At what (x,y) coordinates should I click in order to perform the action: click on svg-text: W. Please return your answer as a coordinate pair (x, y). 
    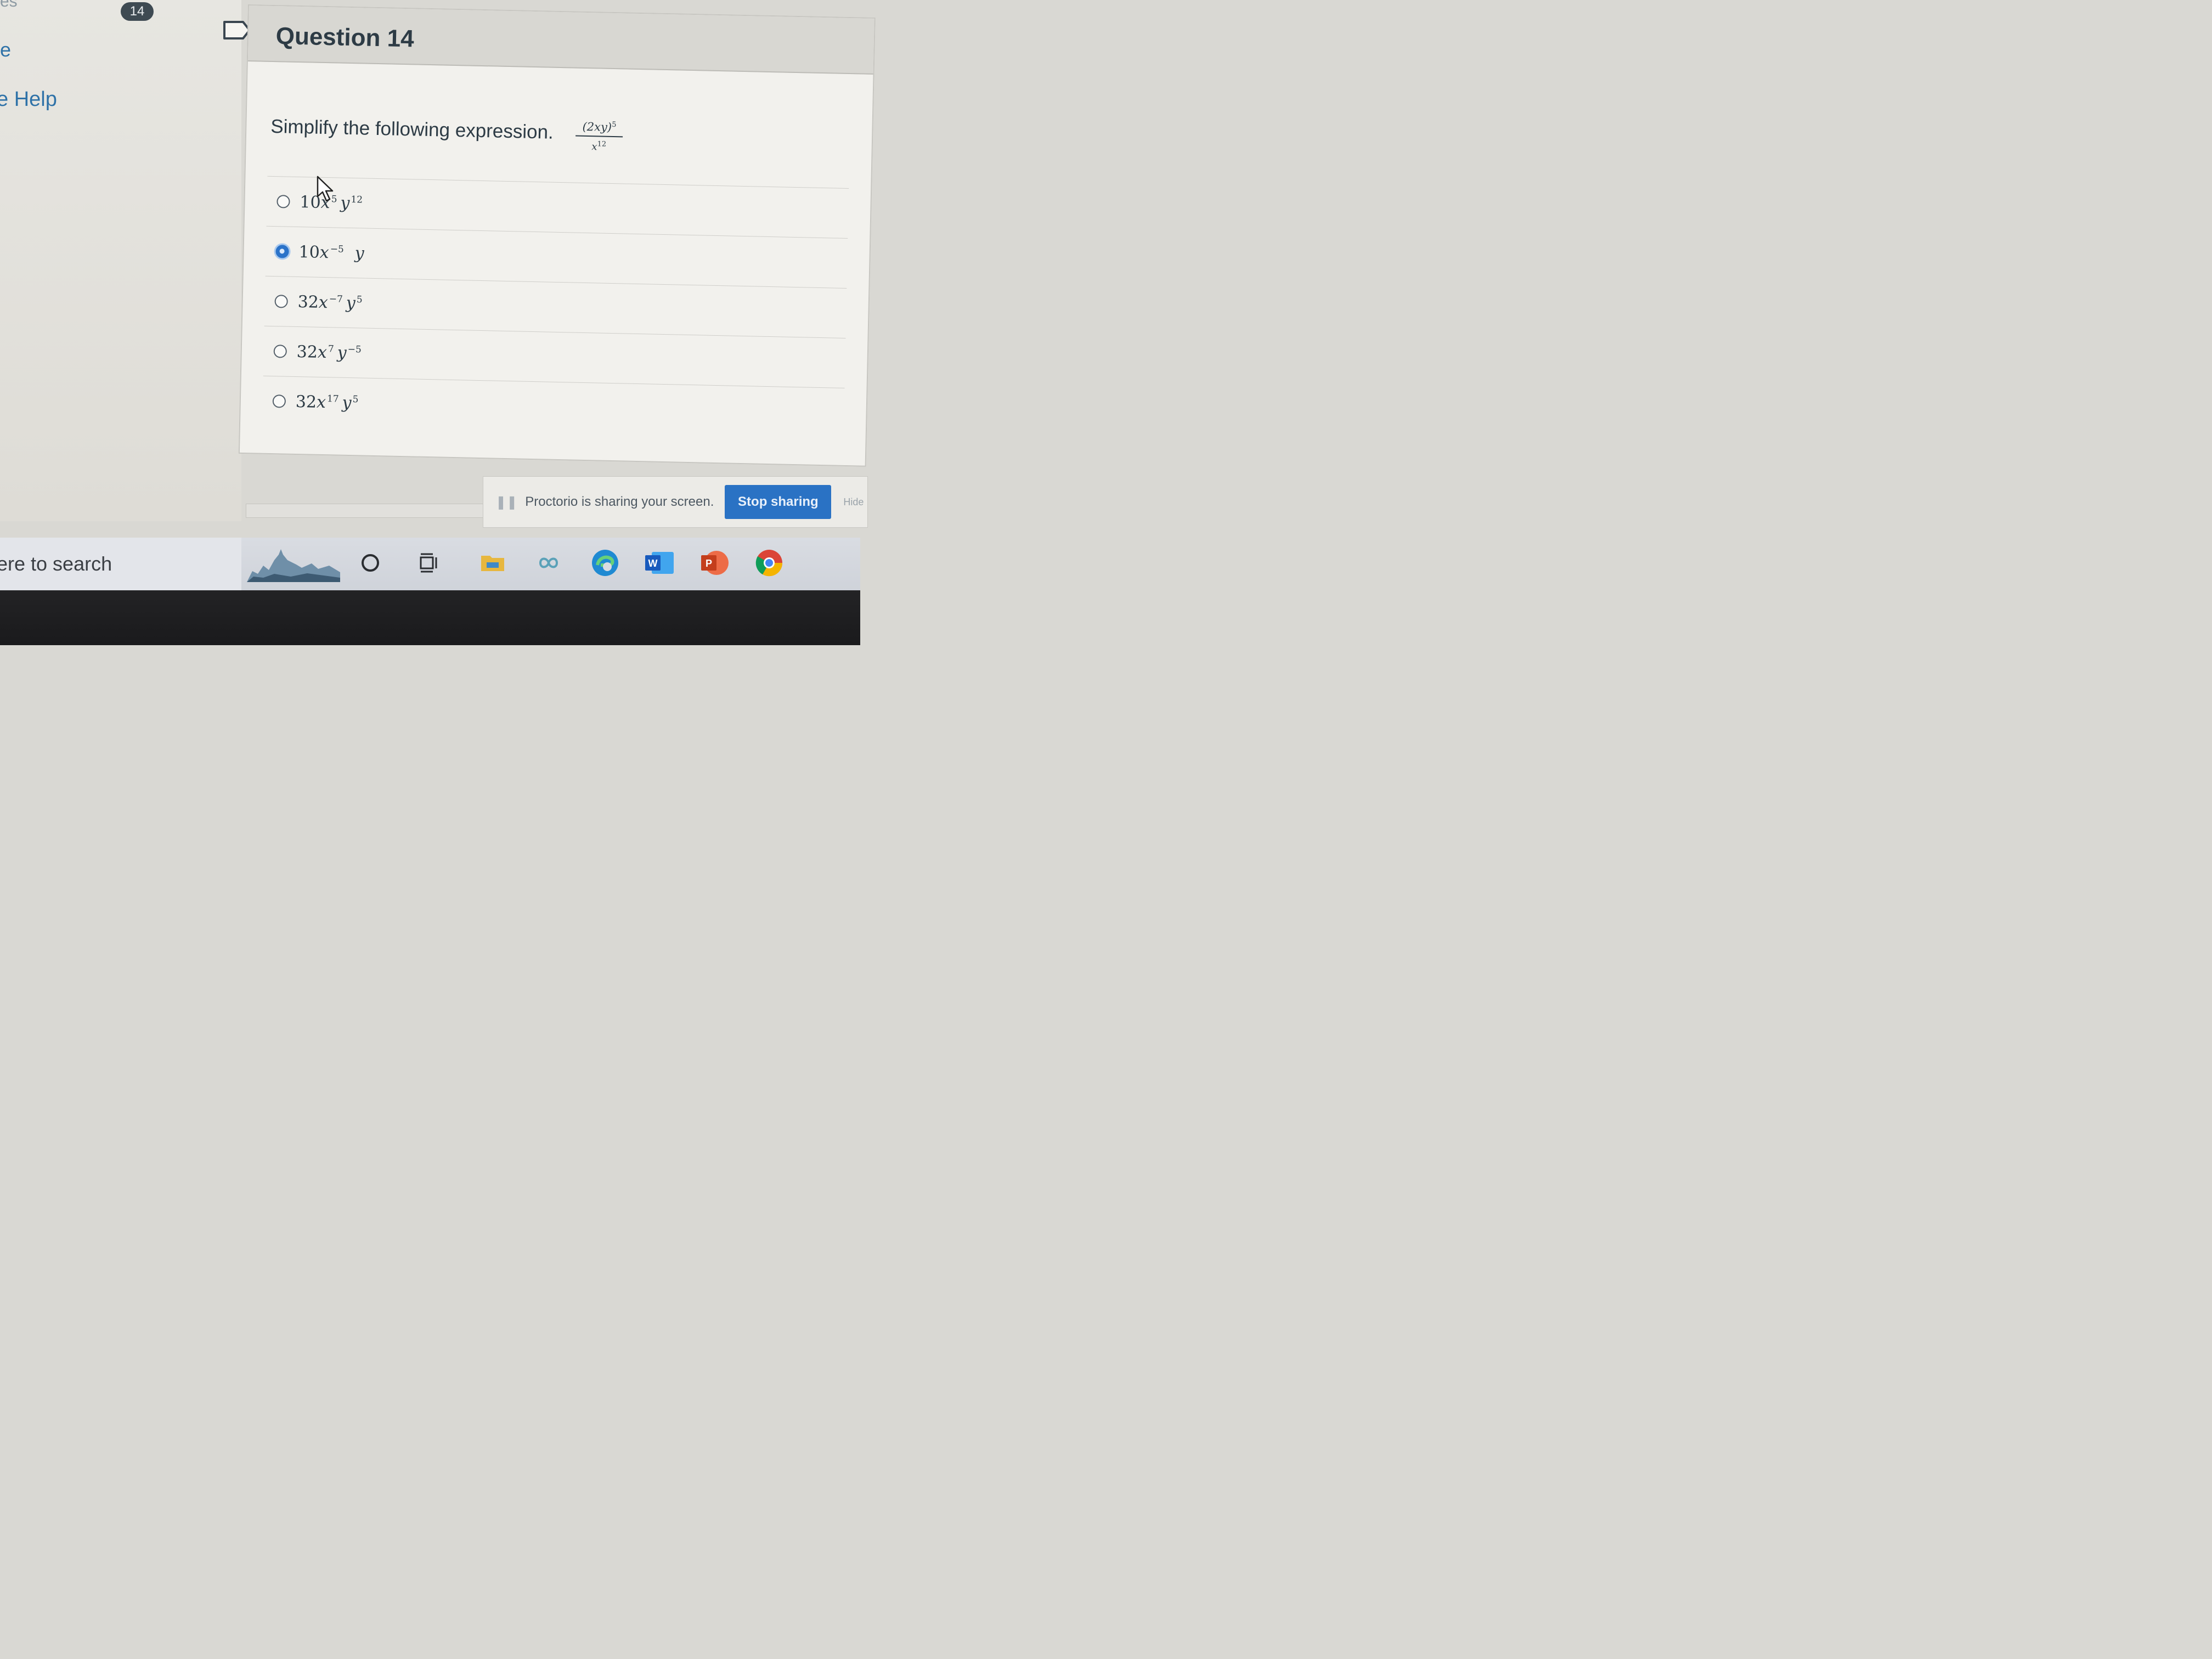
    Looking at the image, I should click on (653, 563).